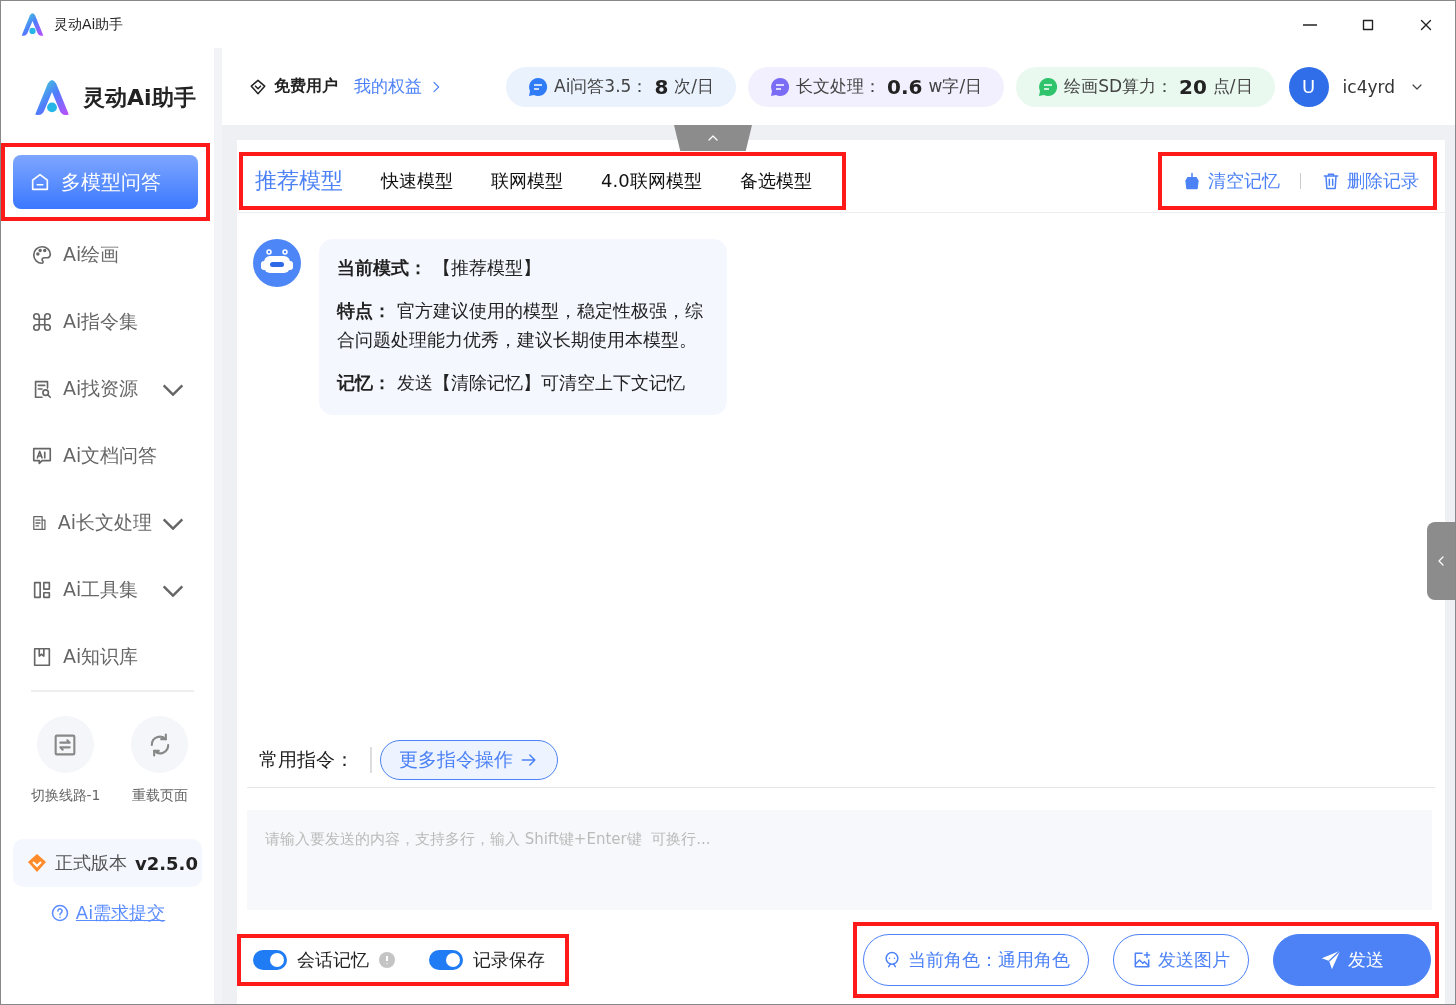  What do you see at coordinates (107, 523) in the screenshot?
I see `sidebar-item: Ai长文处理` at bounding box center [107, 523].